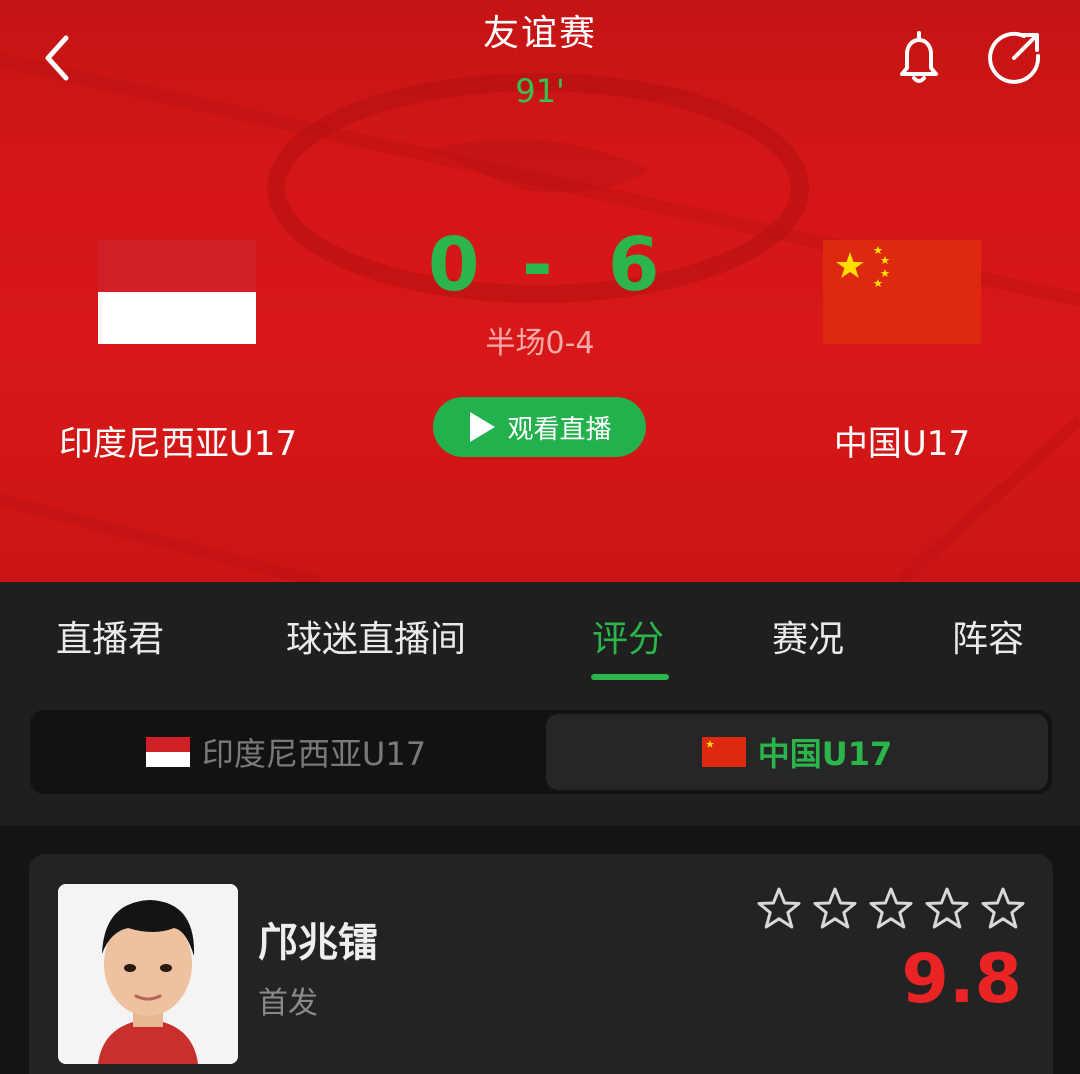 The height and width of the screenshot is (1074, 1080). What do you see at coordinates (559, 429) in the screenshot?
I see `watch-live-label: 观看直播` at bounding box center [559, 429].